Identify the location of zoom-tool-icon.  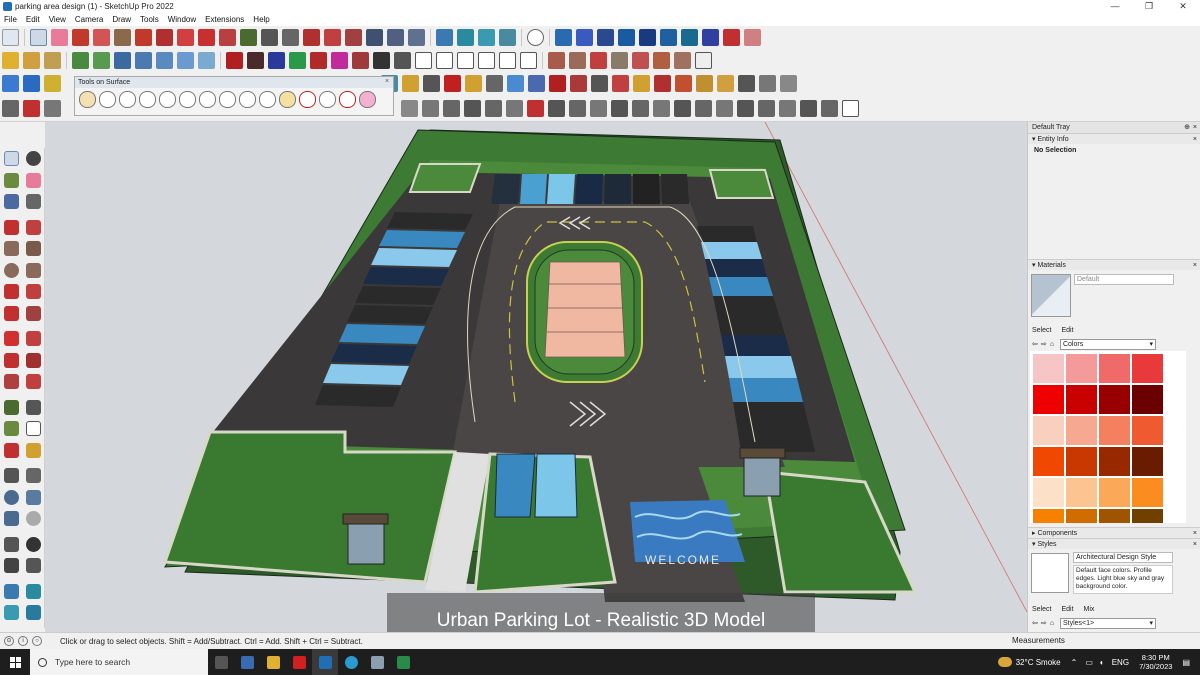
(11, 497).